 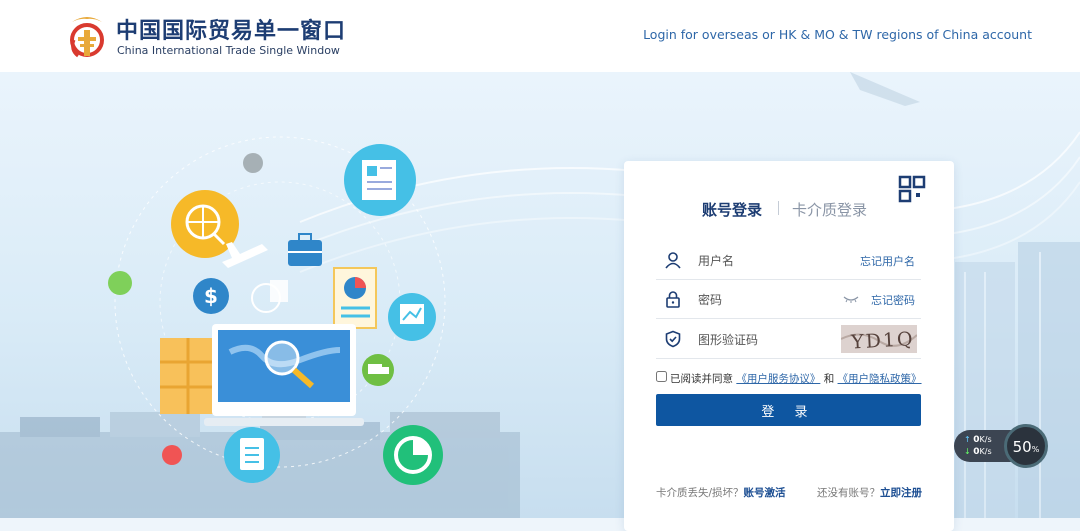 What do you see at coordinates (732, 209) in the screenshot?
I see `tab-account-login: 账号登录` at bounding box center [732, 209].